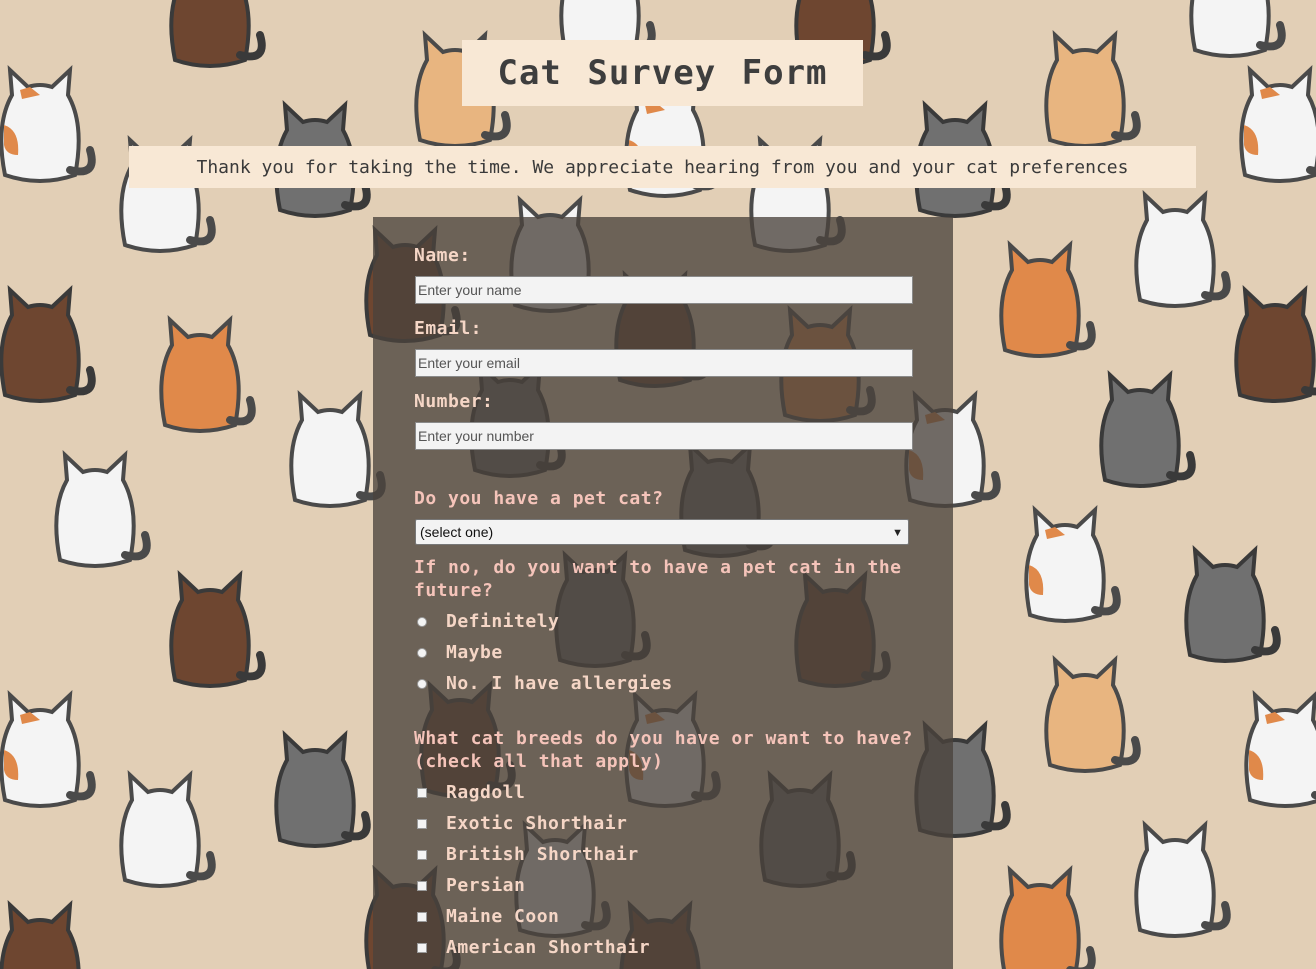 The image size is (1316, 969). I want to click on number-label: Number:, so click(454, 401).